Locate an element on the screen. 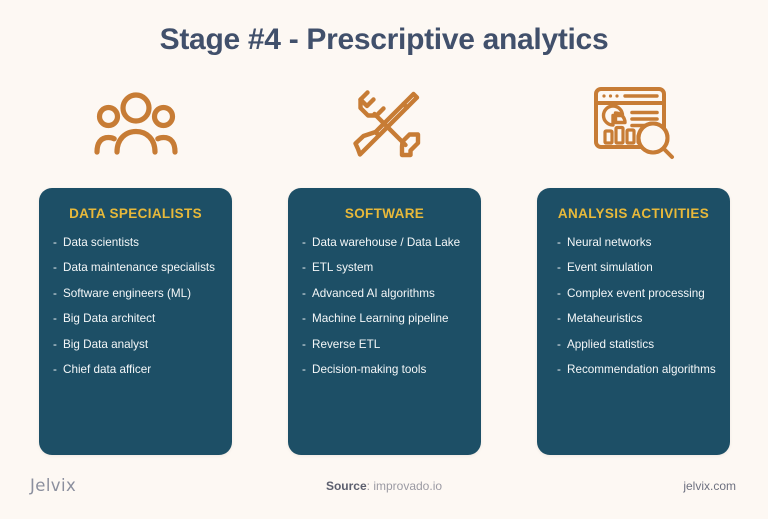  list-item-label: Recommendation algorithms is located at coordinates (641, 370).